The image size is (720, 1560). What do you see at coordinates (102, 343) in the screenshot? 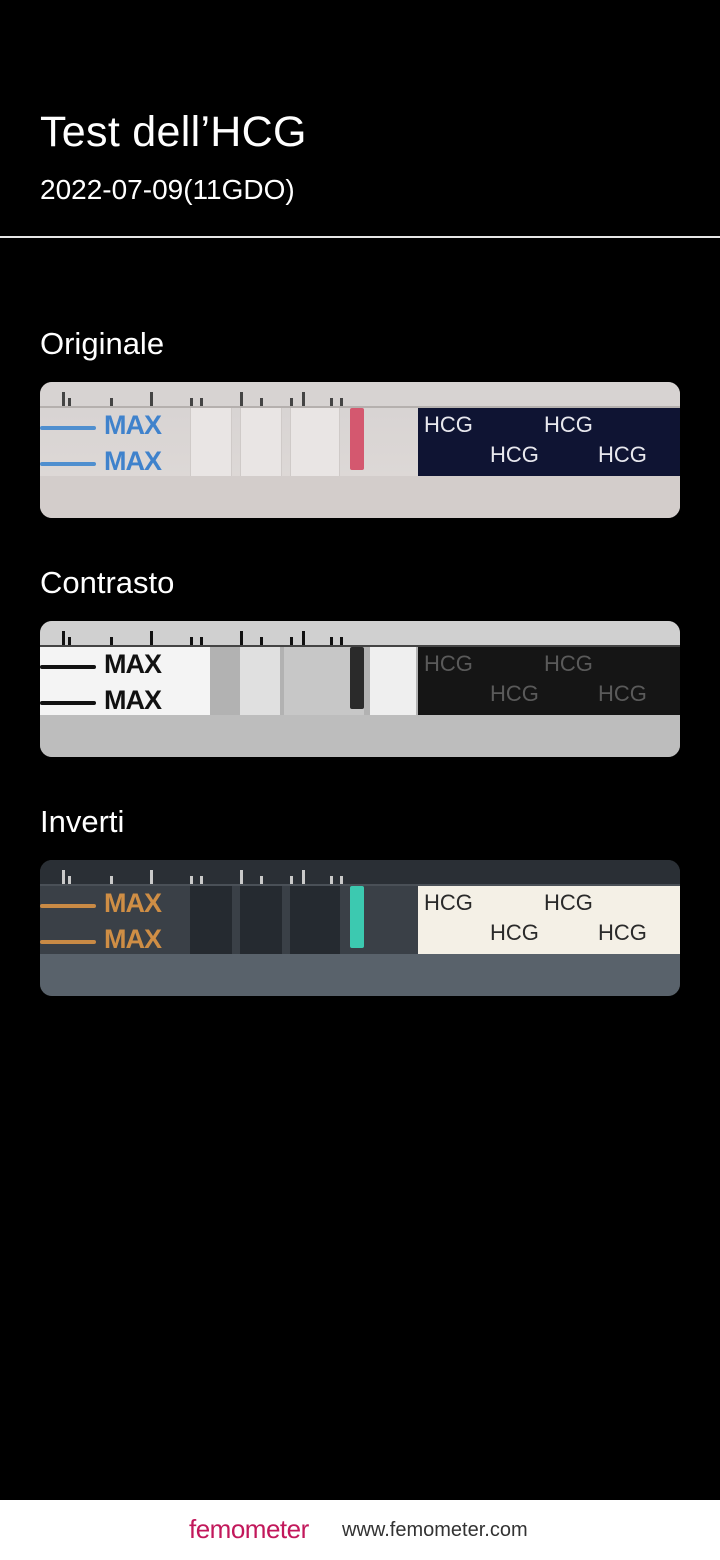
I see `section-label-original: Originale` at bounding box center [102, 343].